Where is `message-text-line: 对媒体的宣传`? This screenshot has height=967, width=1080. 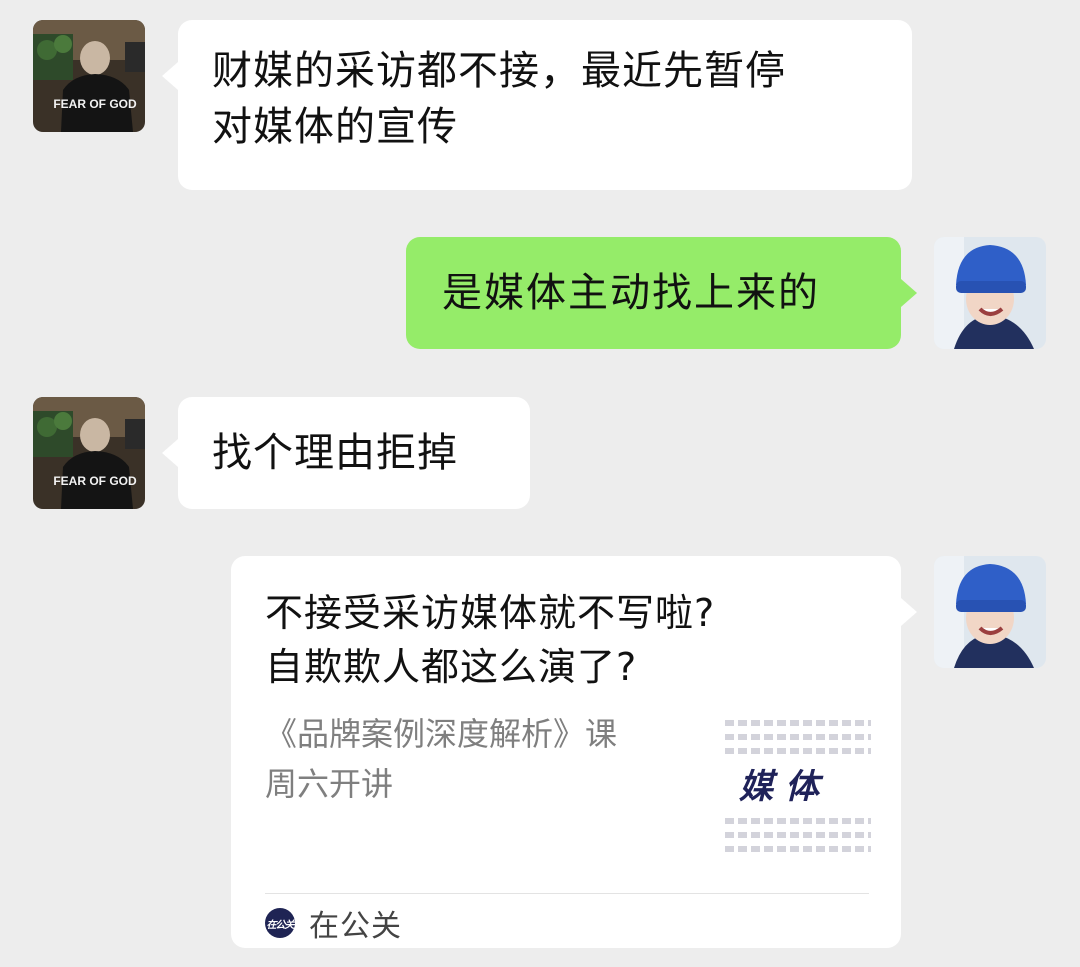
message-text-line: 对媒体的宣传 is located at coordinates (335, 127).